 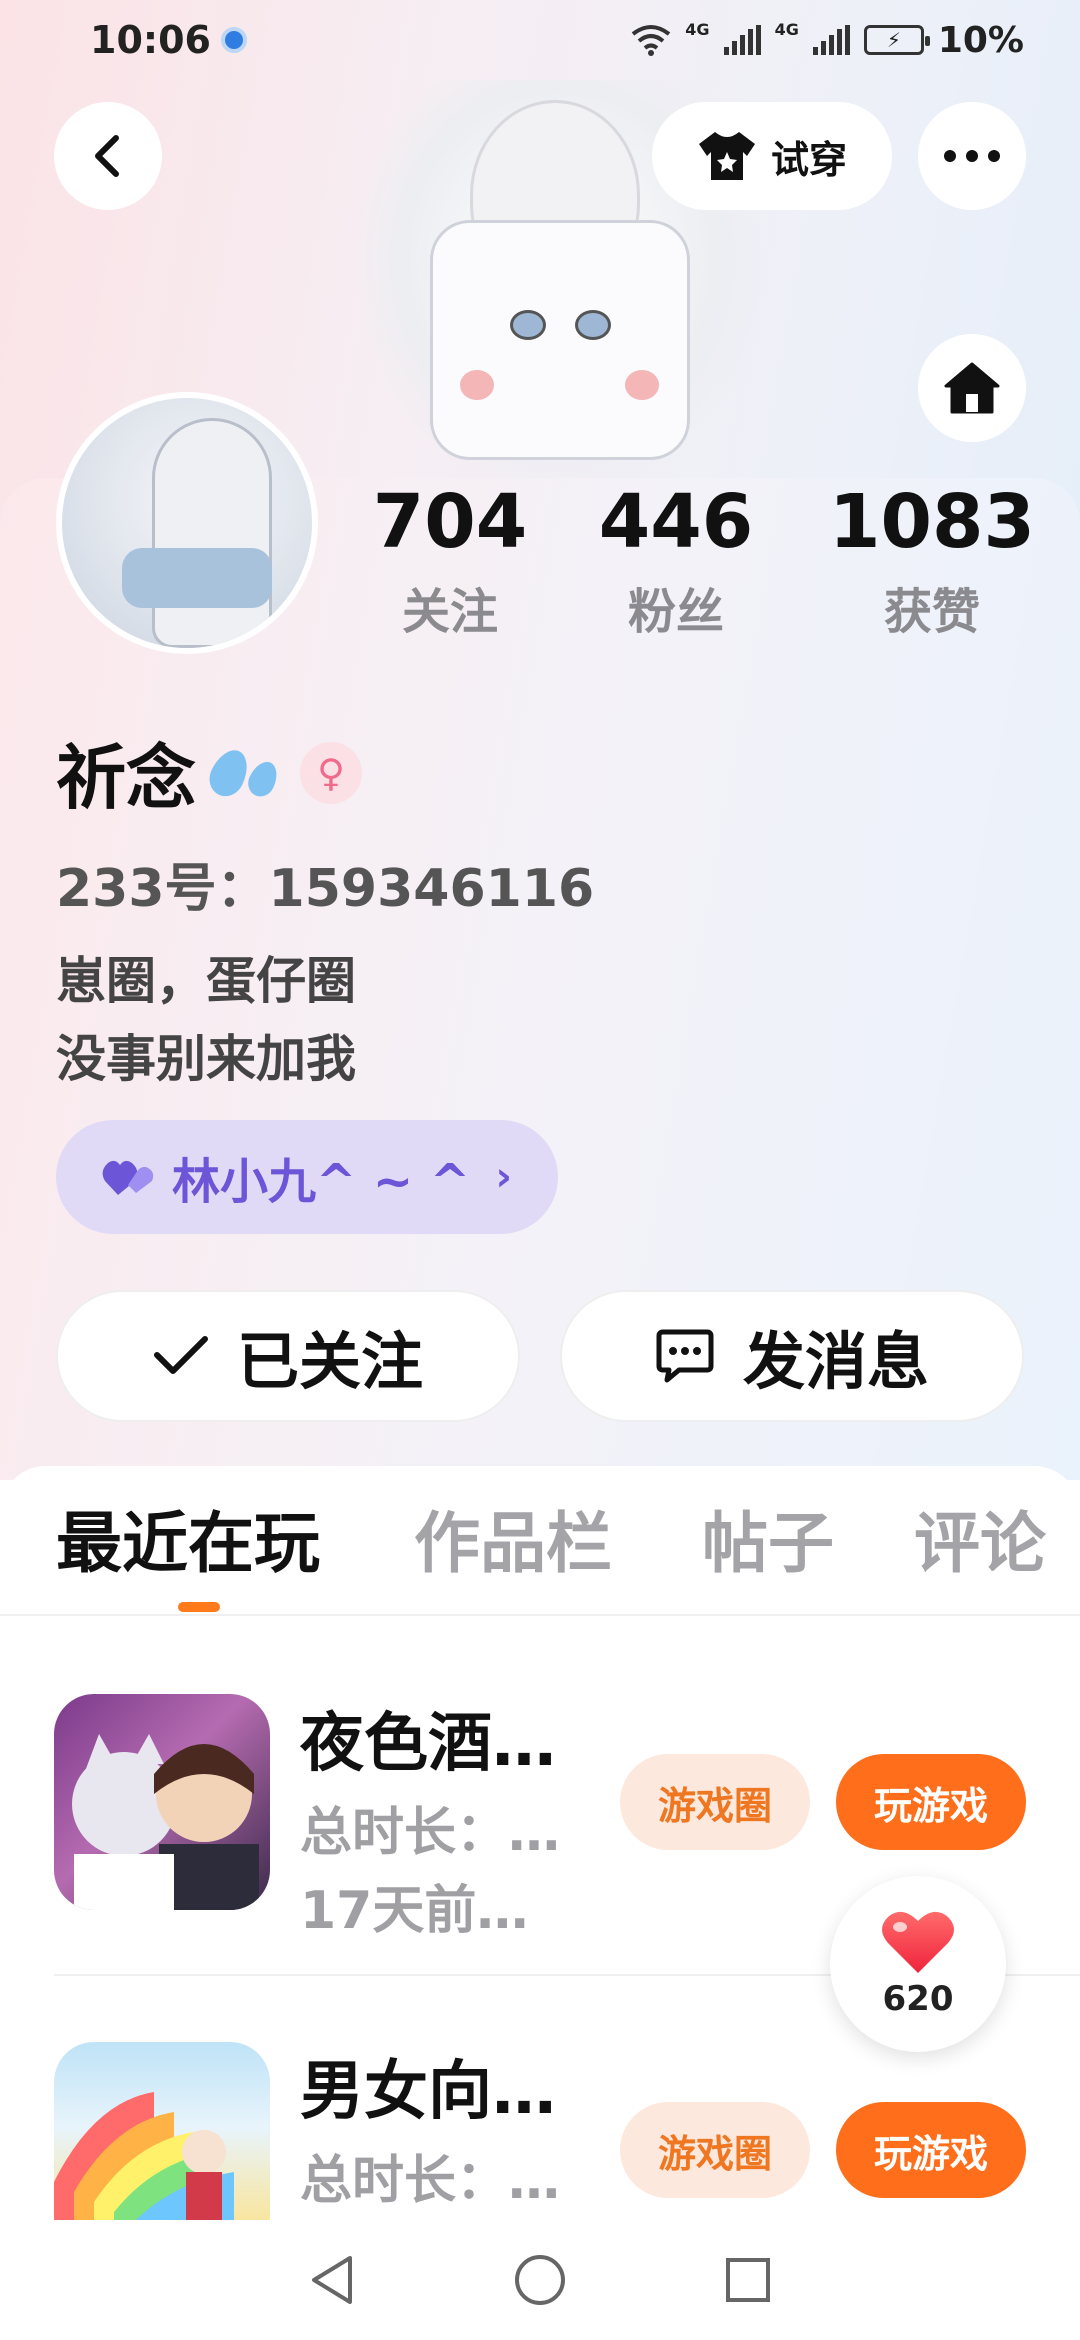 I want to click on bonded-friend-name: 林小九^ ~ ^, so click(x=321, y=1182).